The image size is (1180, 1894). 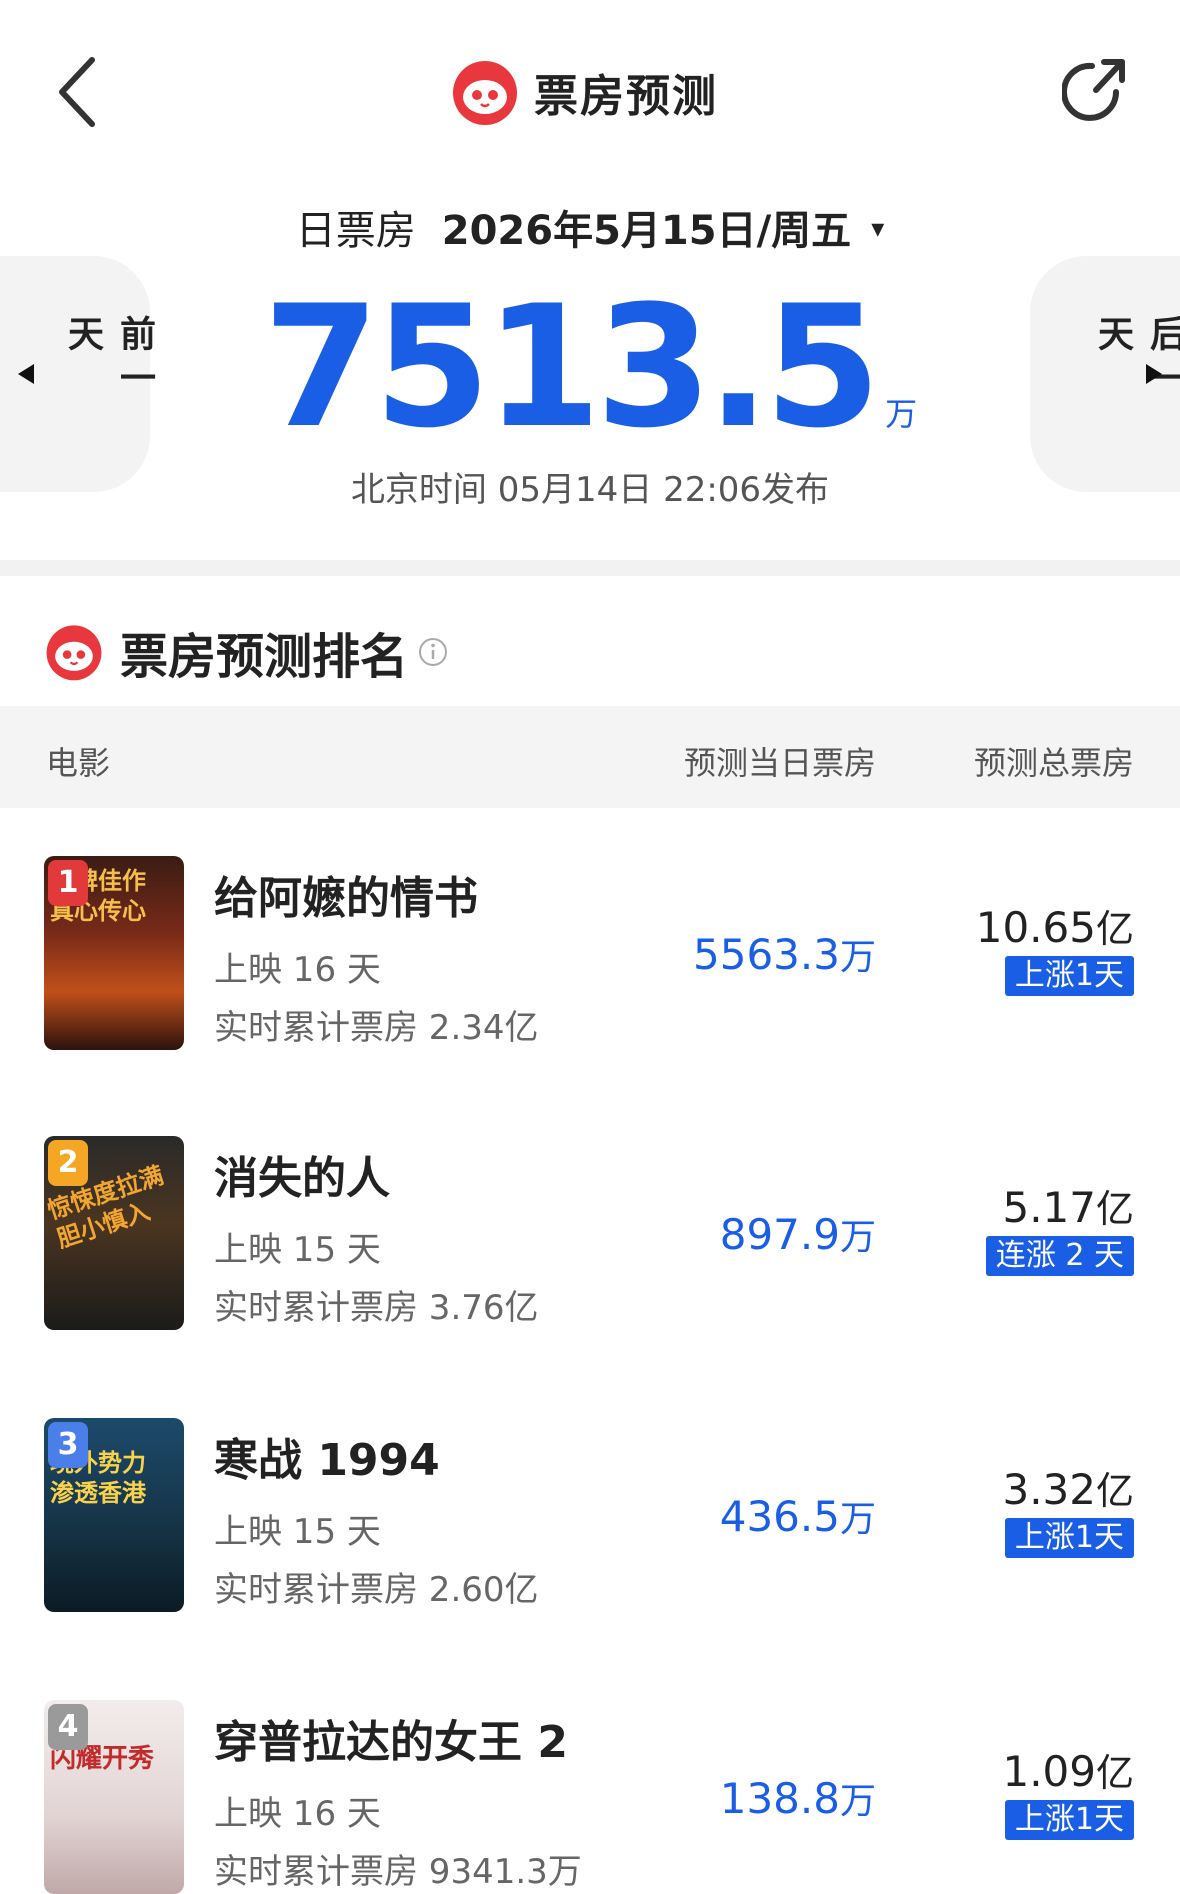 I want to click on ranking-header: 票房预测排名, so click(x=246, y=652).